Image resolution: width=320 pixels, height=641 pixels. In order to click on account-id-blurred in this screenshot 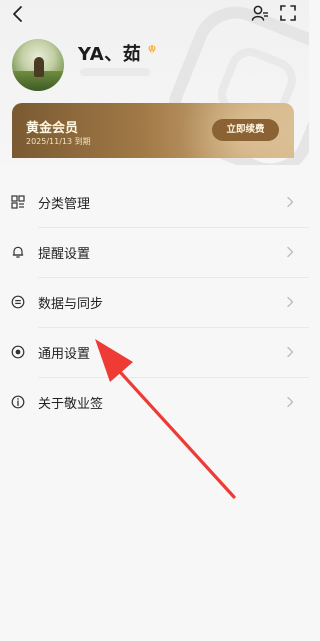, I will do `click(115, 72)`.